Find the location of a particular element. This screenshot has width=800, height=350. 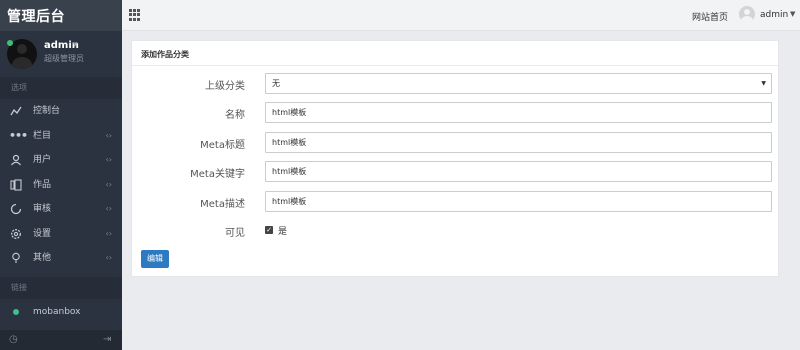

sidebar-item-label: 其他 is located at coordinates (42, 258).